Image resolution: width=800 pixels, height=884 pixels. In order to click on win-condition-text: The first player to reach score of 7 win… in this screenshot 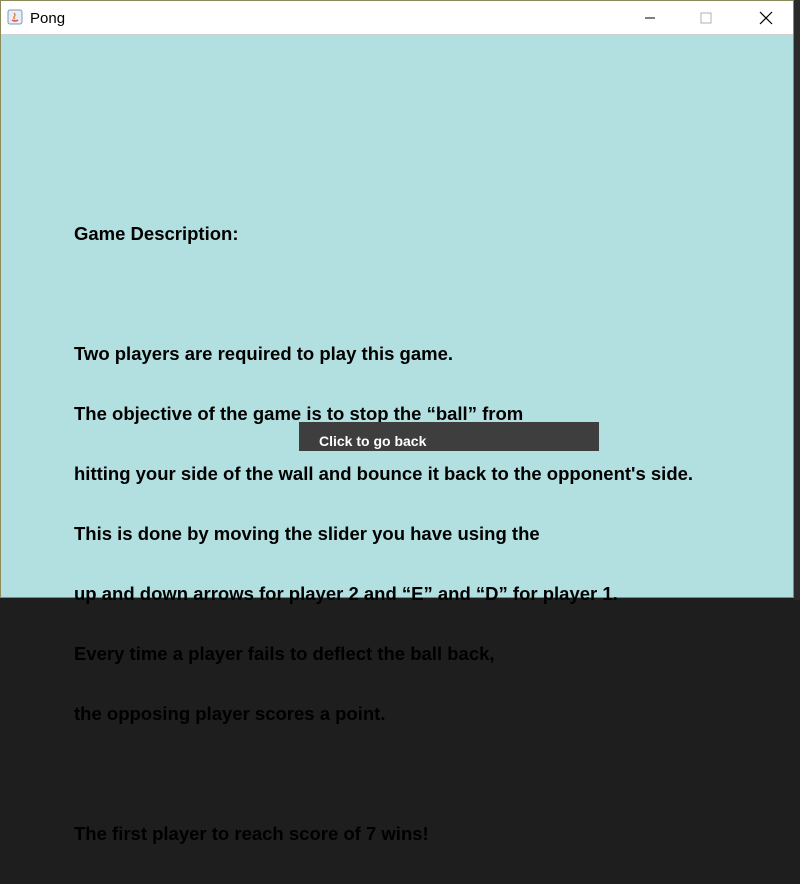, I will do `click(251, 833)`.